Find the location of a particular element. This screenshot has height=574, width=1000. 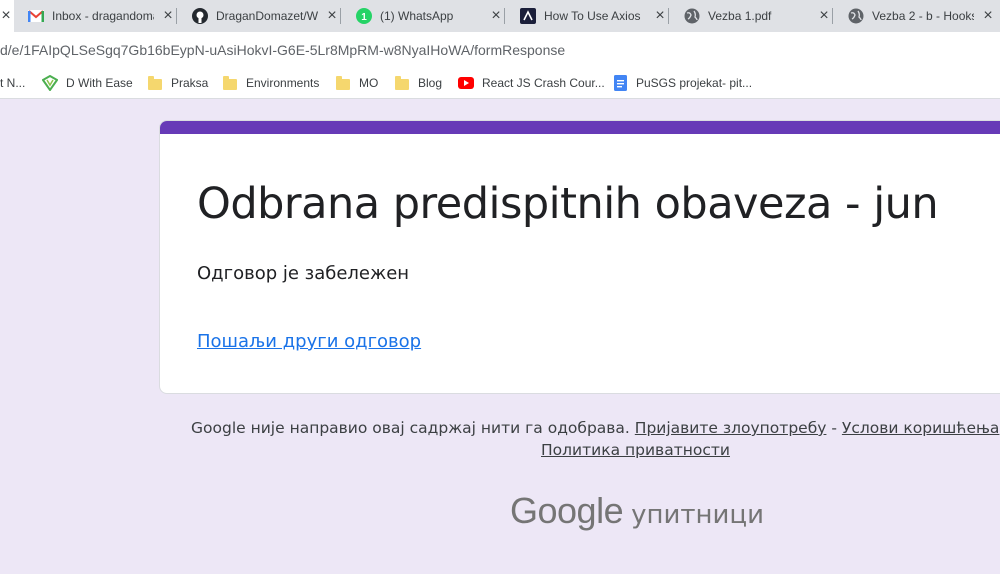

tab-vezba-2: Vezba 2 - b - Hooks × is located at coordinates (922, 16).